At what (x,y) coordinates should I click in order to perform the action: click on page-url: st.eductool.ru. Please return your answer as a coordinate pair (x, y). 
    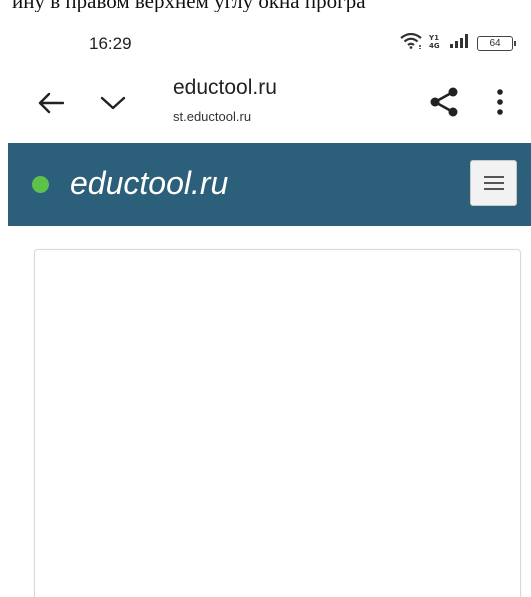
    Looking at the image, I should click on (212, 116).